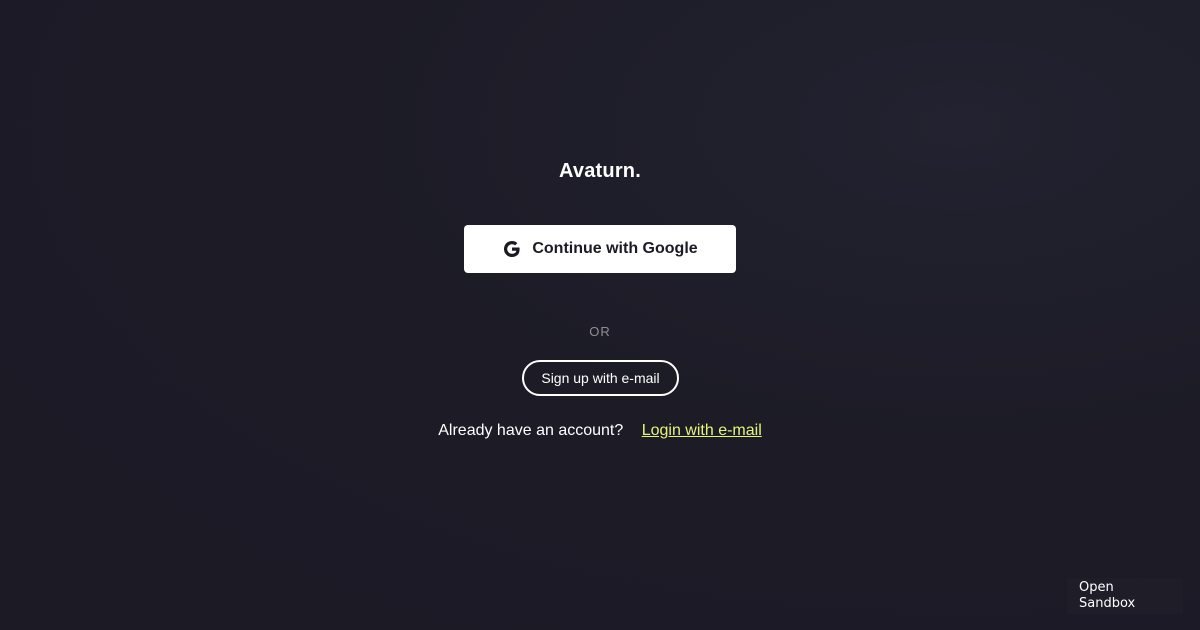  Describe the element at coordinates (1096, 587) in the screenshot. I see `sandbox-label-line1: Open` at that location.